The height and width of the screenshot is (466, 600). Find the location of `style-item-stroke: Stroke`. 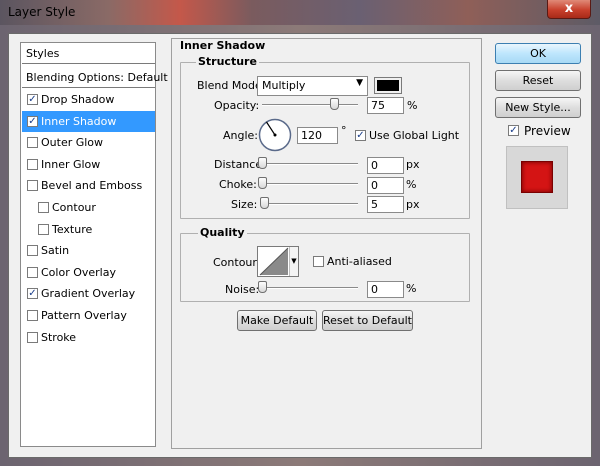

style-item-stroke: Stroke is located at coordinates (88, 337).